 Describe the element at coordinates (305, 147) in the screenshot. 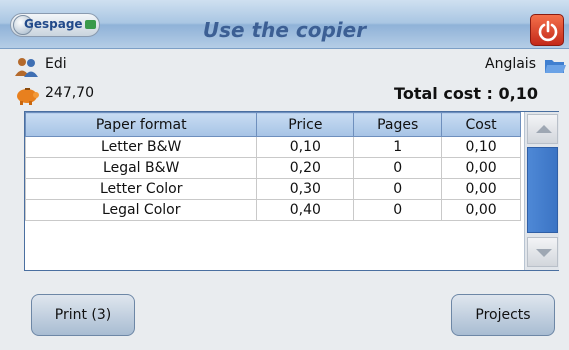

I see `cell-price: 0,10` at that location.